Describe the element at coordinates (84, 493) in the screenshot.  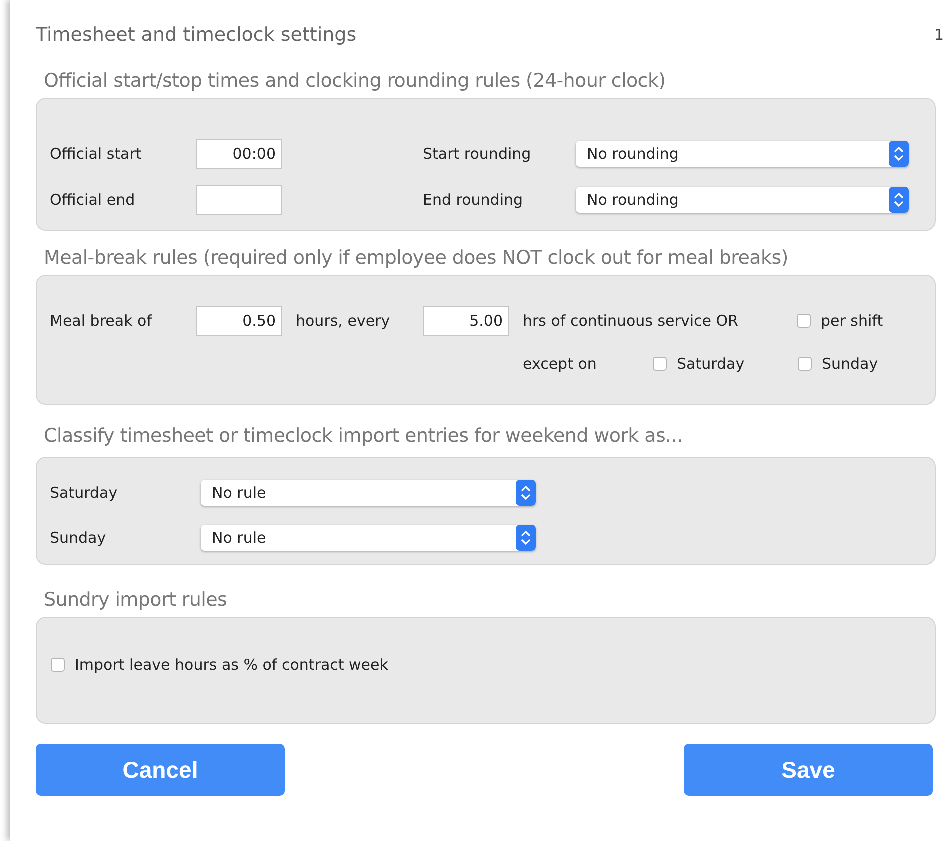
I see `field-label: Saturday` at that location.